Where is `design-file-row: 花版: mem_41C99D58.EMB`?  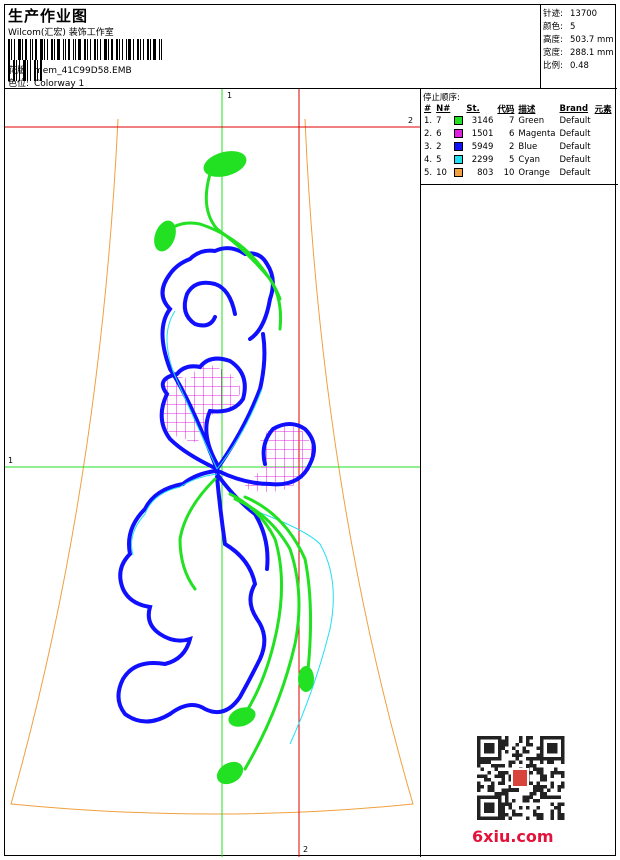
design-file-row: 花版: mem_41C99D58.EMB is located at coordinates (70, 69).